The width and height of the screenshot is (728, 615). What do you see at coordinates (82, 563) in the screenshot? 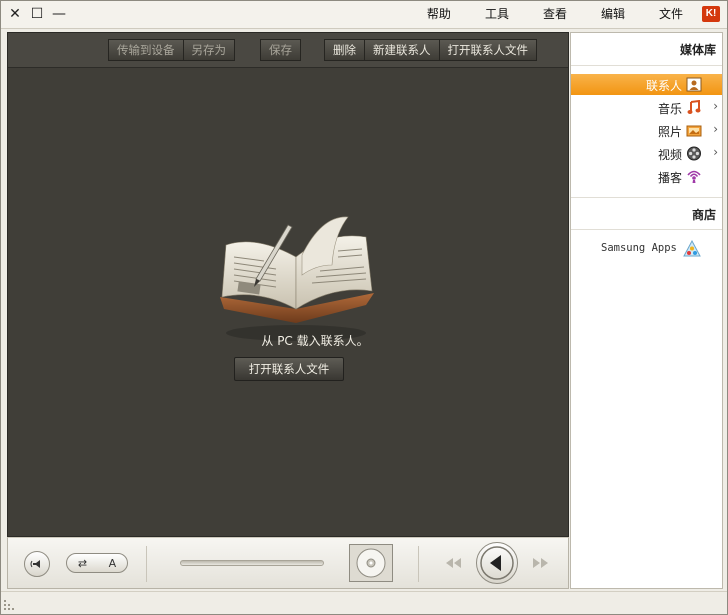
I see `shuffle-icon: ⇄` at bounding box center [82, 563].